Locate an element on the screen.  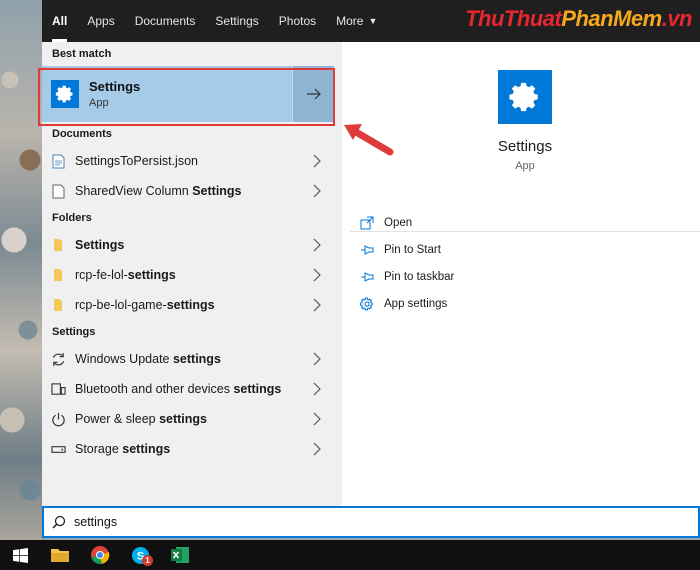
setting-result: Storage settings is located at coordinates (192, 449).